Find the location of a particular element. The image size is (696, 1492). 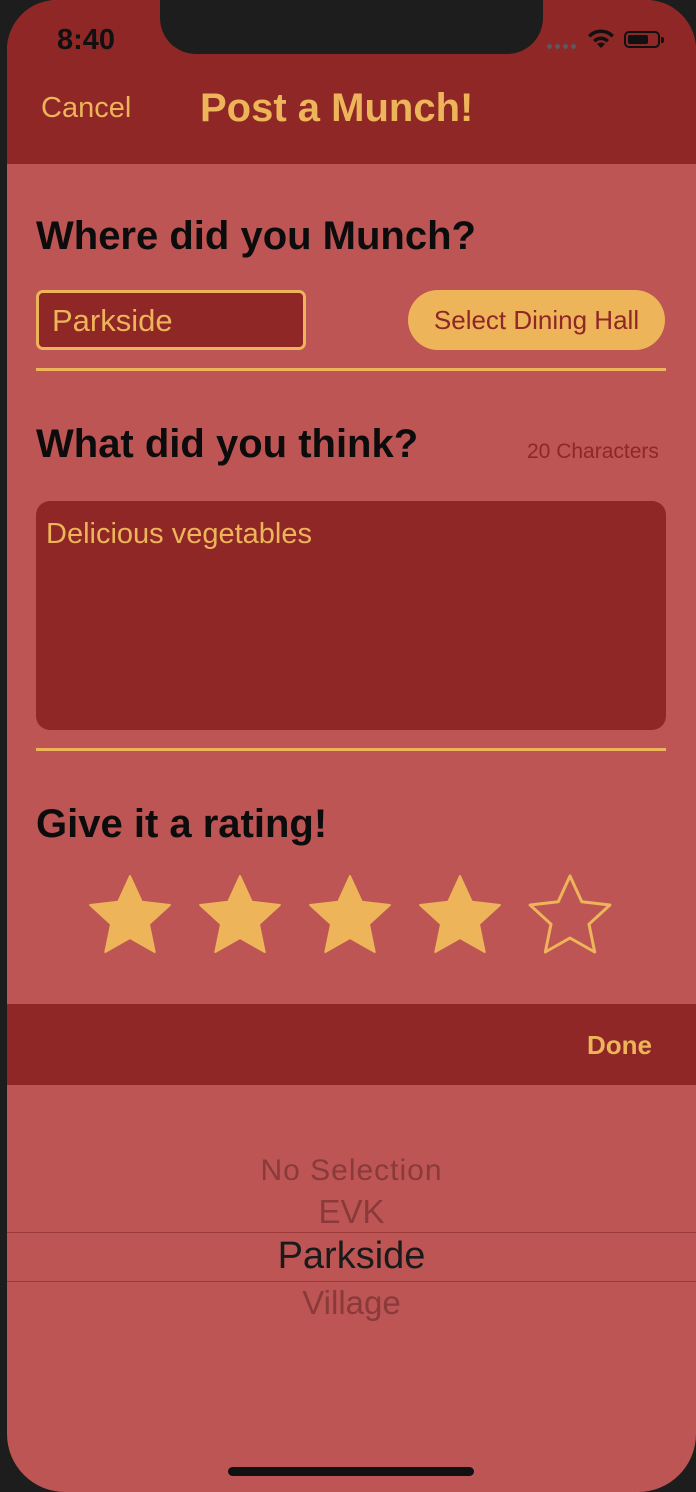

status-bar-time: 8:40 is located at coordinates (86, 40).